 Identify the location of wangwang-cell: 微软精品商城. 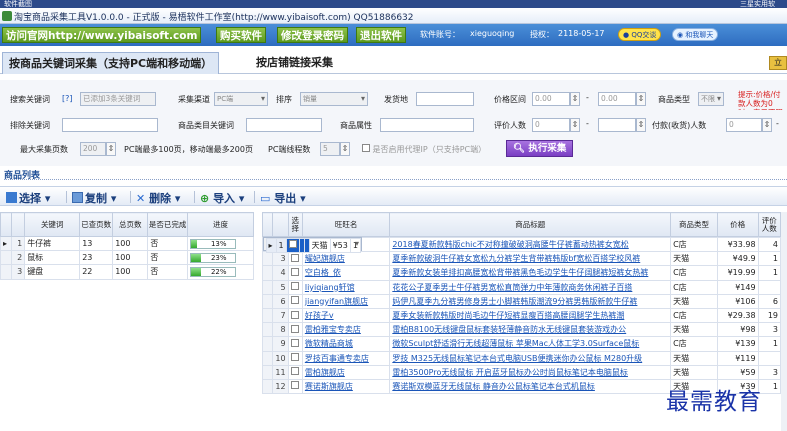
(346, 344).